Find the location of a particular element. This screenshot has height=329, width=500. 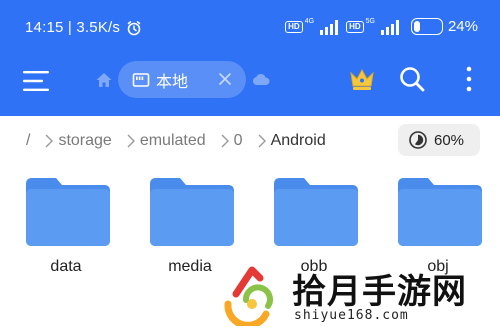

storage-usage-text: 60% is located at coordinates (449, 140).